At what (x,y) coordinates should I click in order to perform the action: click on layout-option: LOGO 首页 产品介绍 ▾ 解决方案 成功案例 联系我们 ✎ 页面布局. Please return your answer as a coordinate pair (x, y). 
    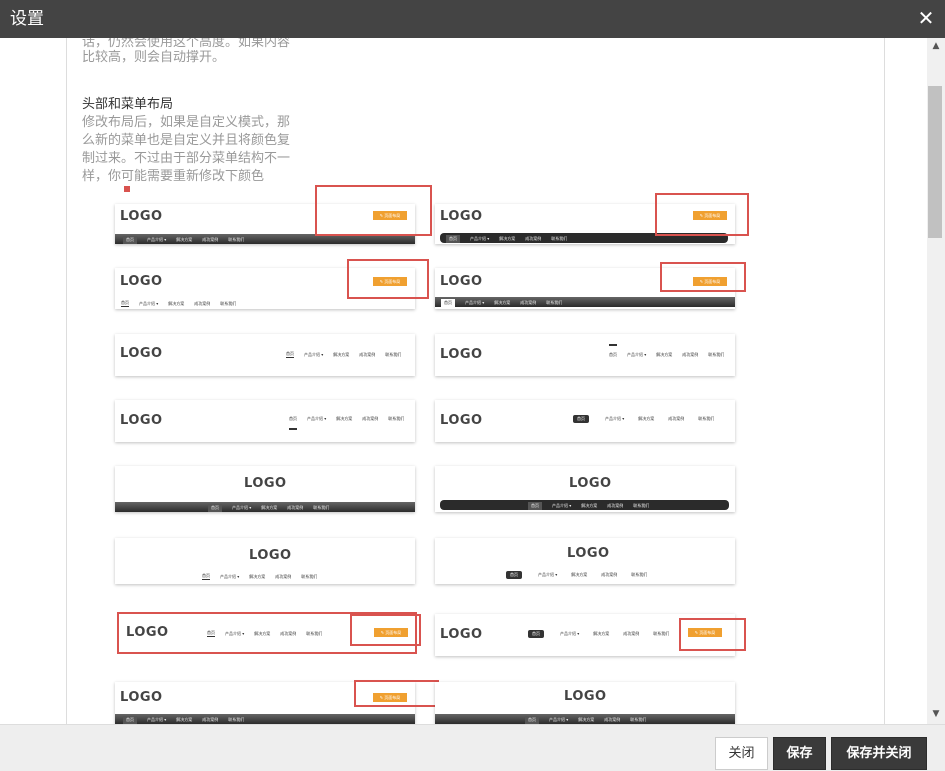
    Looking at the image, I should click on (585, 635).